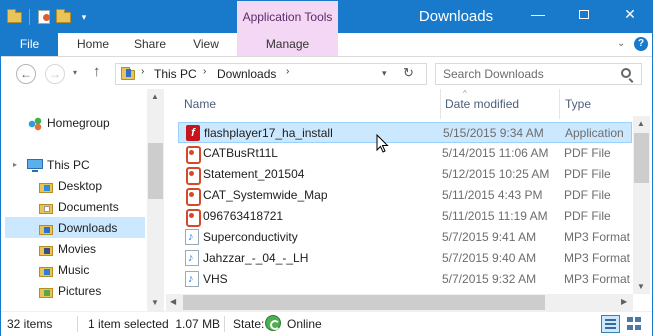 Image resolution: width=653 pixels, height=336 pixels. What do you see at coordinates (405, 279) in the screenshot?
I see `file-row: VHS 5/7/2015 9:32 AM MP3 Format` at bounding box center [405, 279].